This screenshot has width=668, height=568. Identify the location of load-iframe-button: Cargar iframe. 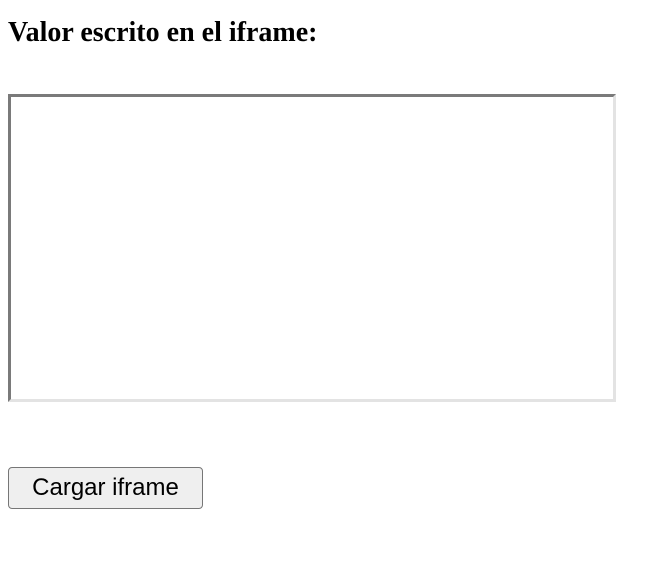
(105, 488).